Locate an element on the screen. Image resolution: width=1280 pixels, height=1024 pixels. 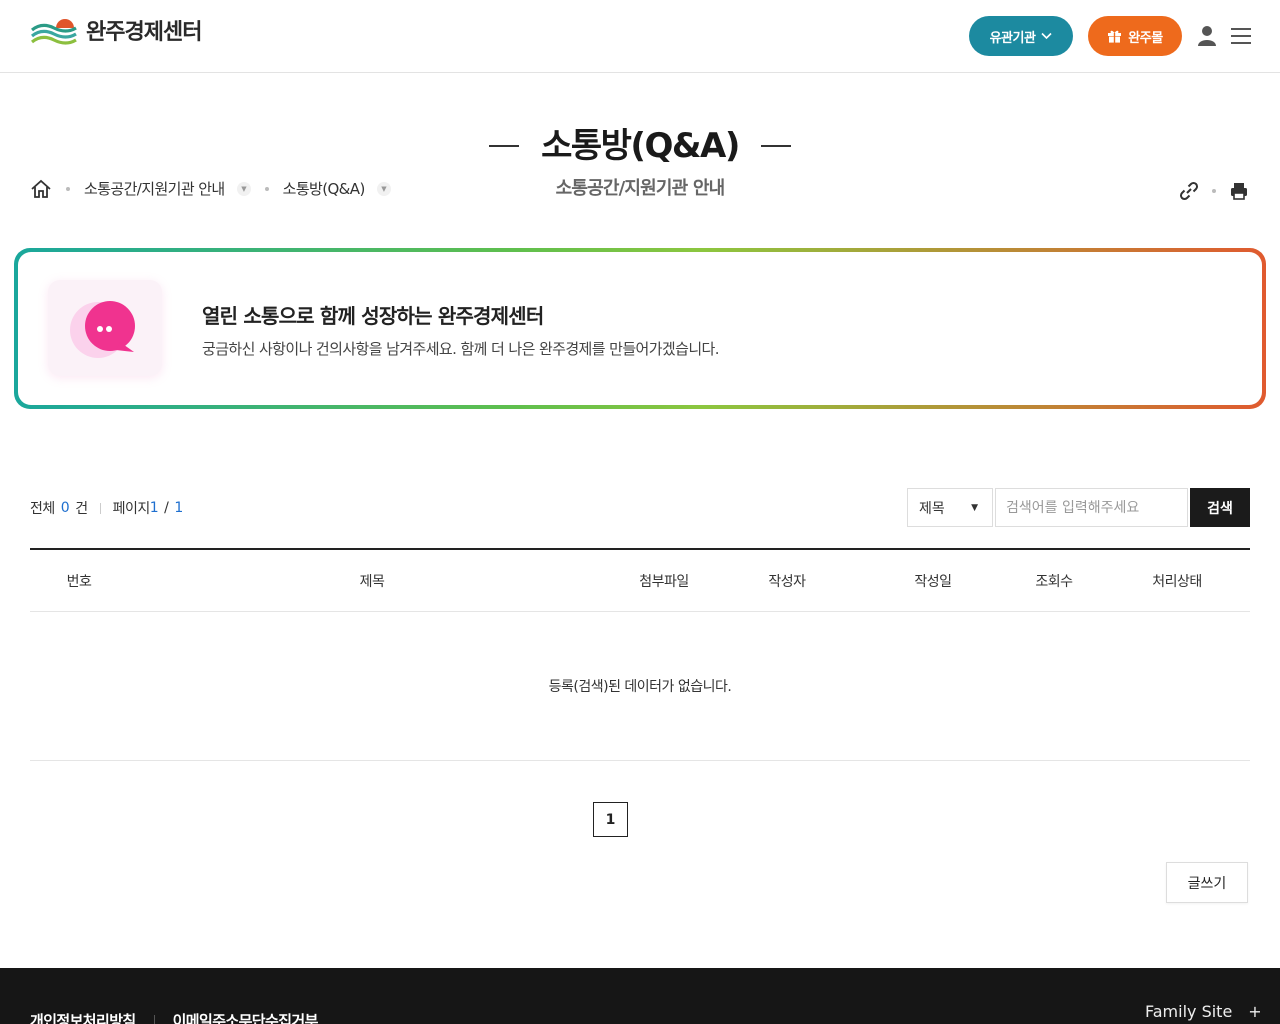
footer-links: 개인정보처리방침 이메일주소무단수집거부 is located at coordinates (174, 1017).